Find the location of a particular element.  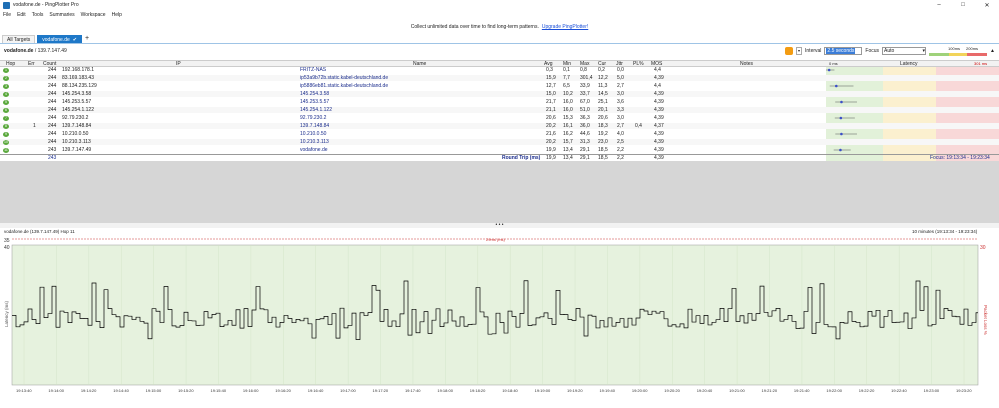

cell-name: 139.7.148.84 is located at coordinates (315, 126).